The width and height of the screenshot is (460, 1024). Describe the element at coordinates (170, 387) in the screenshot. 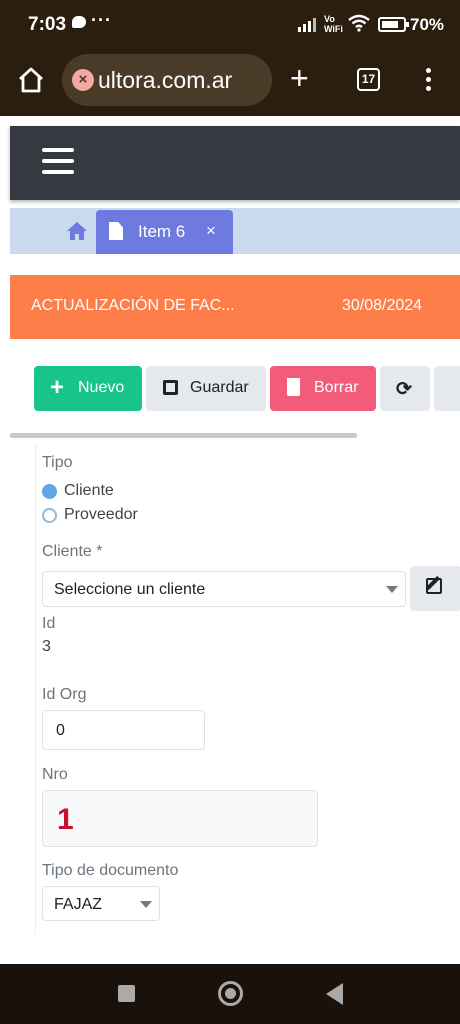

I see `save-icon` at that location.